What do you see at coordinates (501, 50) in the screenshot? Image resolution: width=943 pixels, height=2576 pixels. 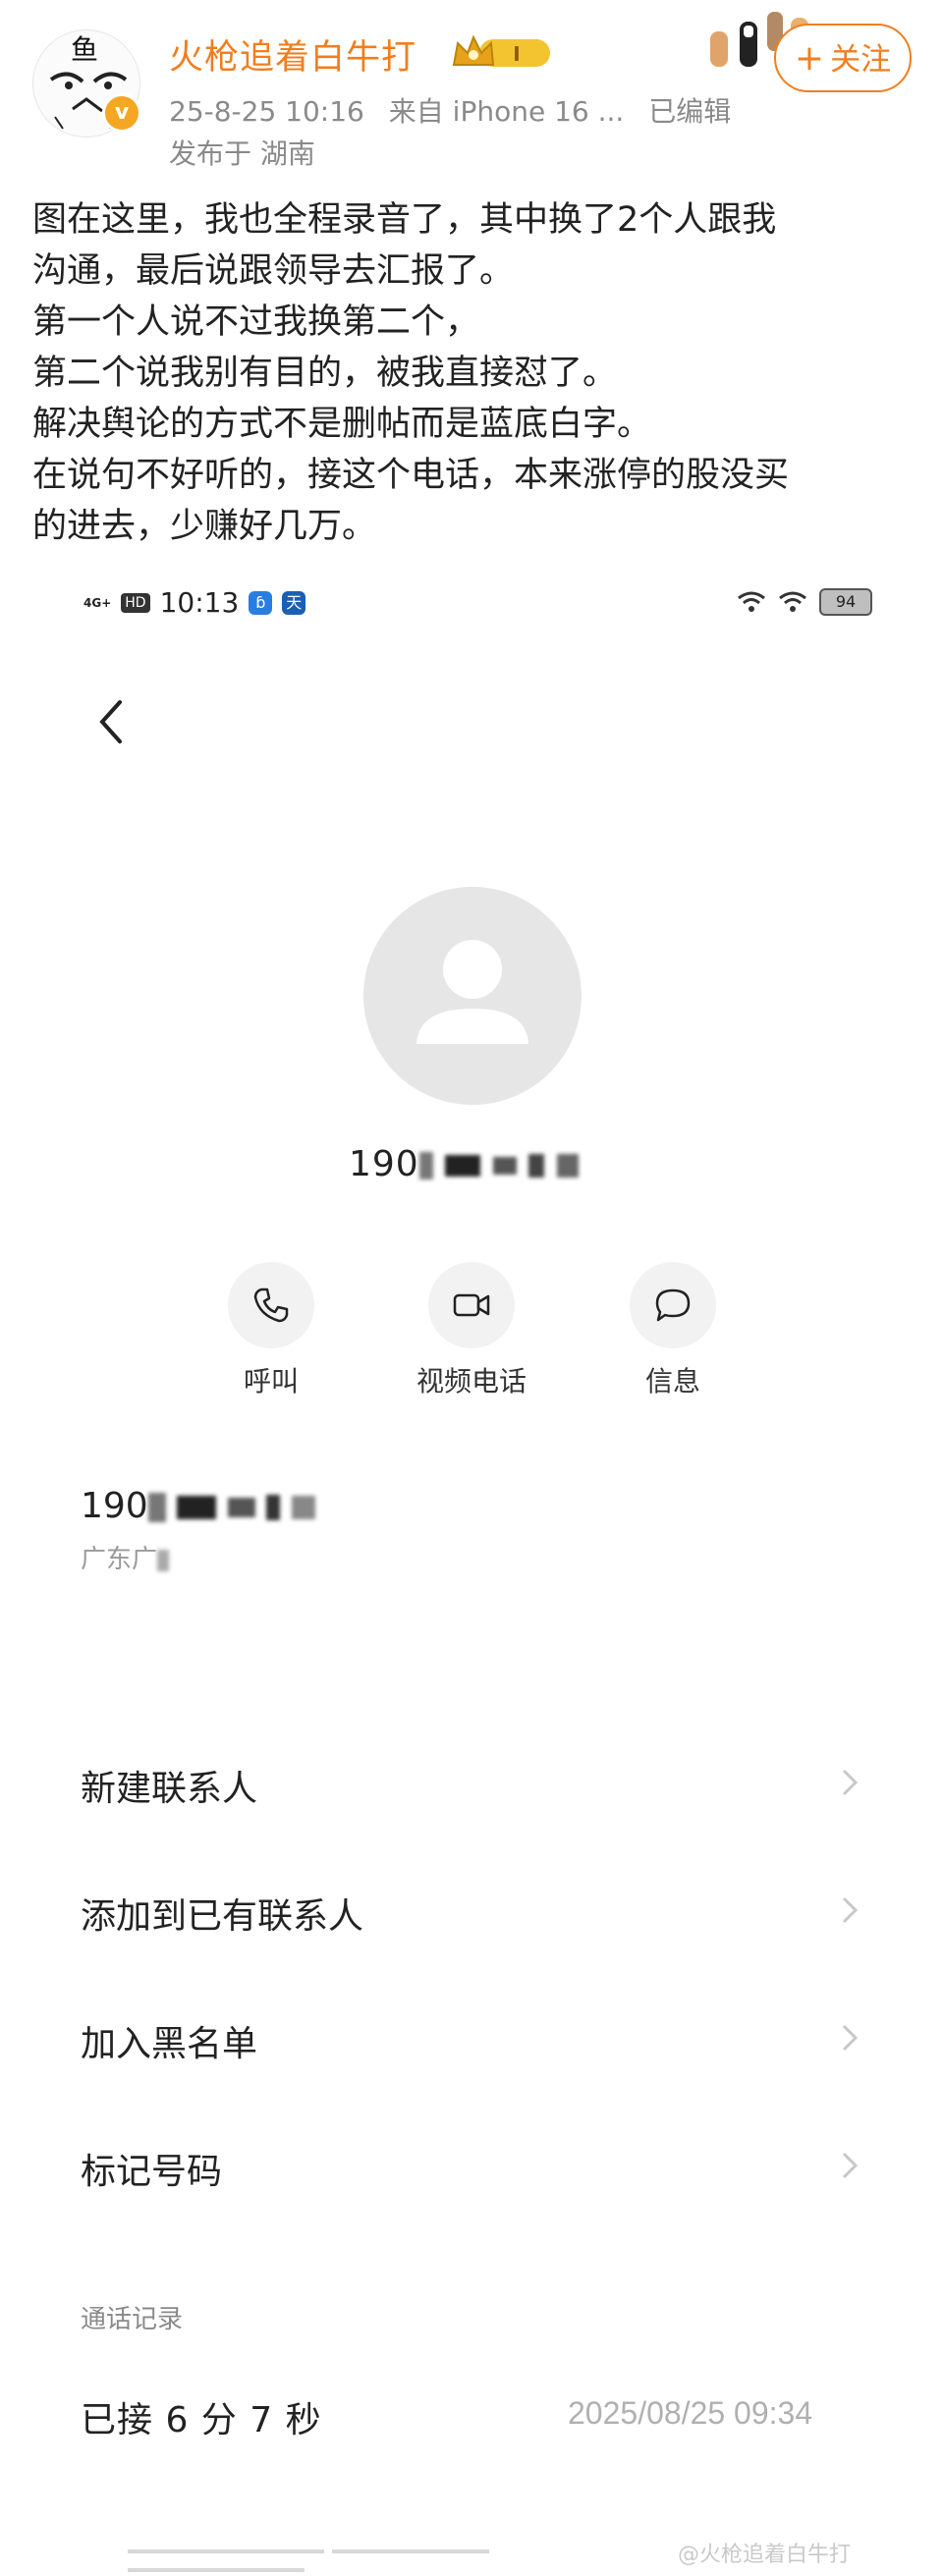 I see `vip-crown-badge-icon: I` at bounding box center [501, 50].